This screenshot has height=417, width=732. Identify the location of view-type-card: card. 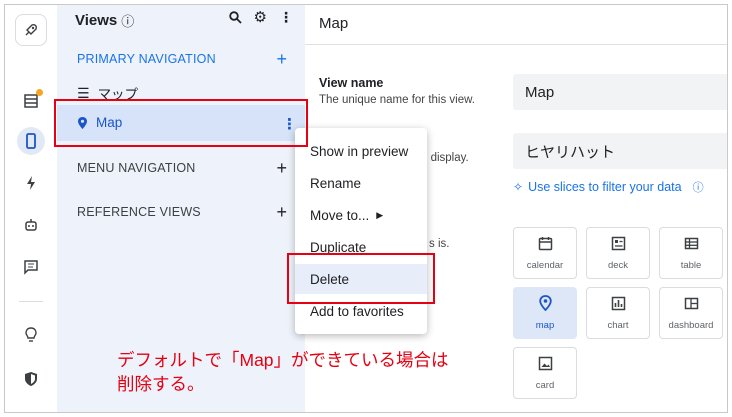
(545, 373).